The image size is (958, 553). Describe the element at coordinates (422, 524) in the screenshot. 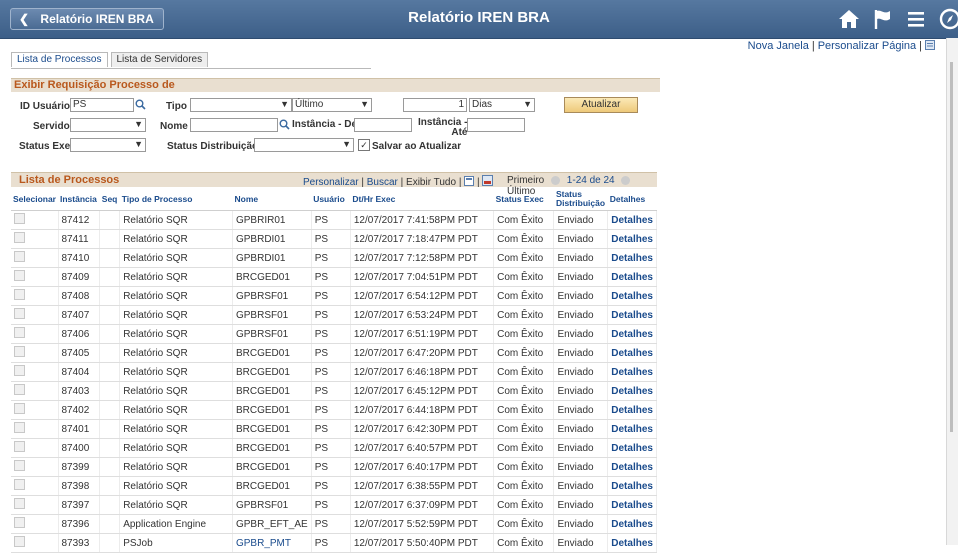

I see `row-run-datetime: 12/07/2017 5:52:59PM PDT` at that location.